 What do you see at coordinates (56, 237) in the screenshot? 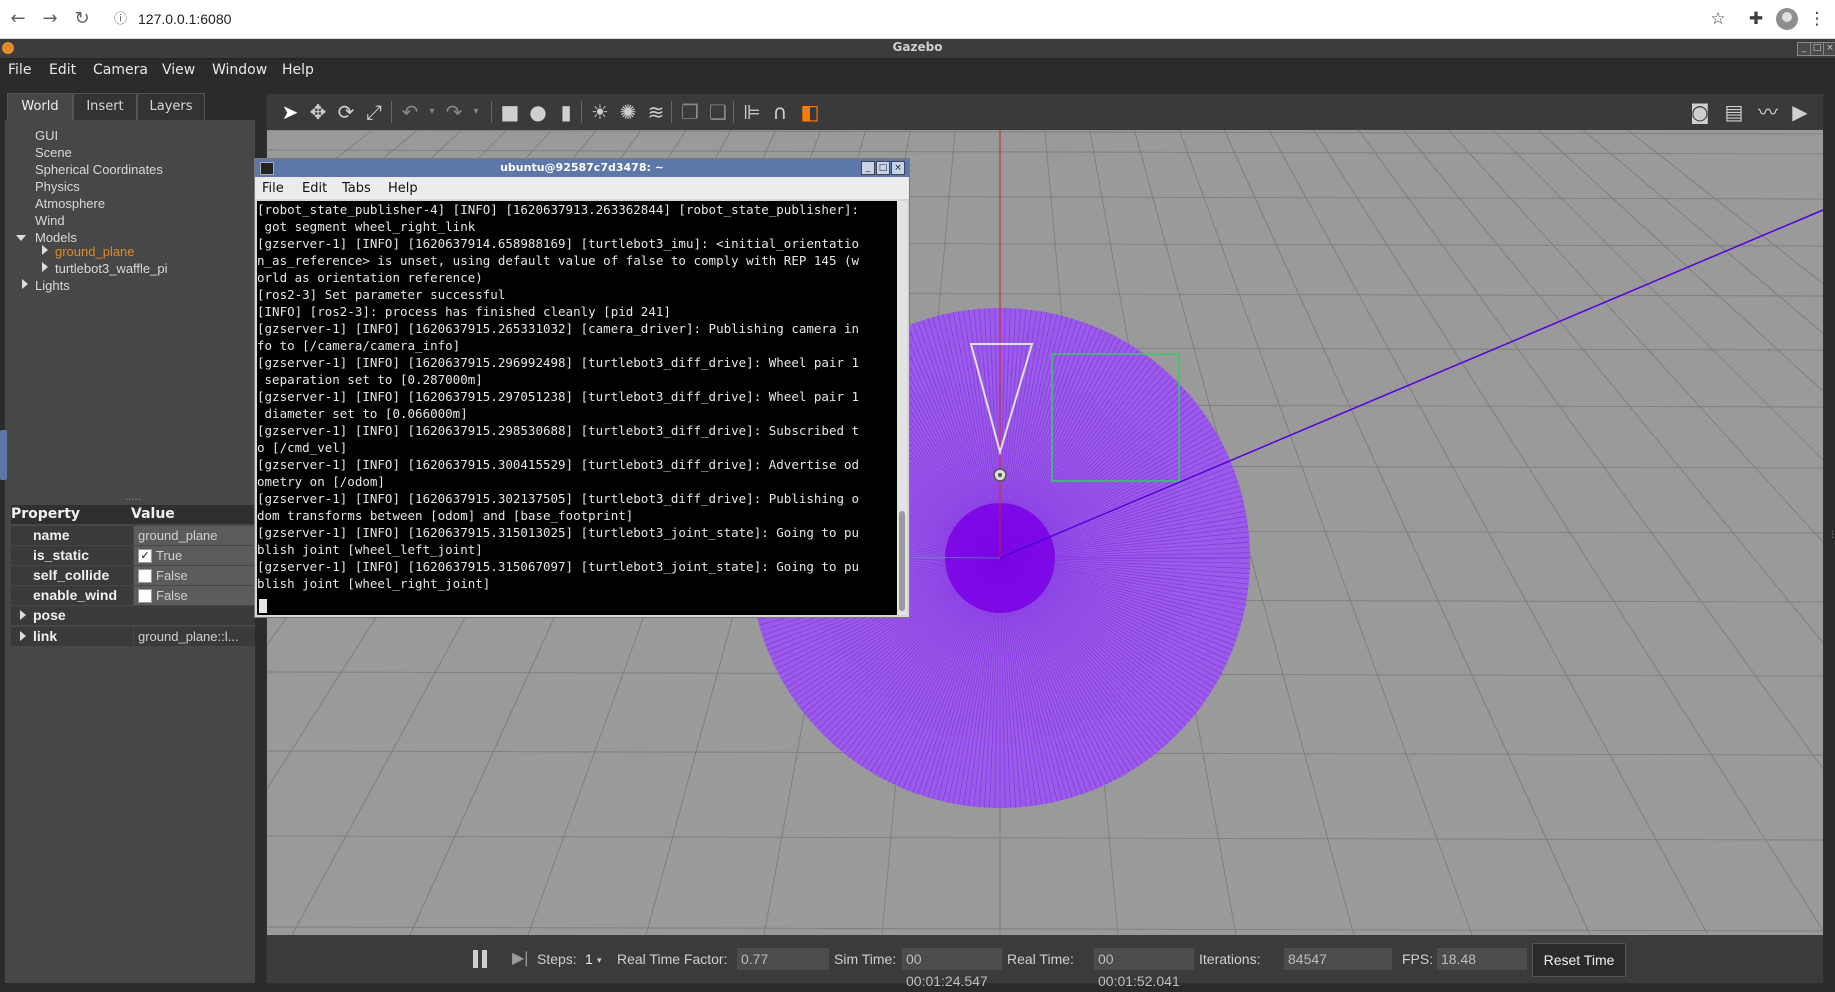
I see `tree-item-models: Models` at bounding box center [56, 237].